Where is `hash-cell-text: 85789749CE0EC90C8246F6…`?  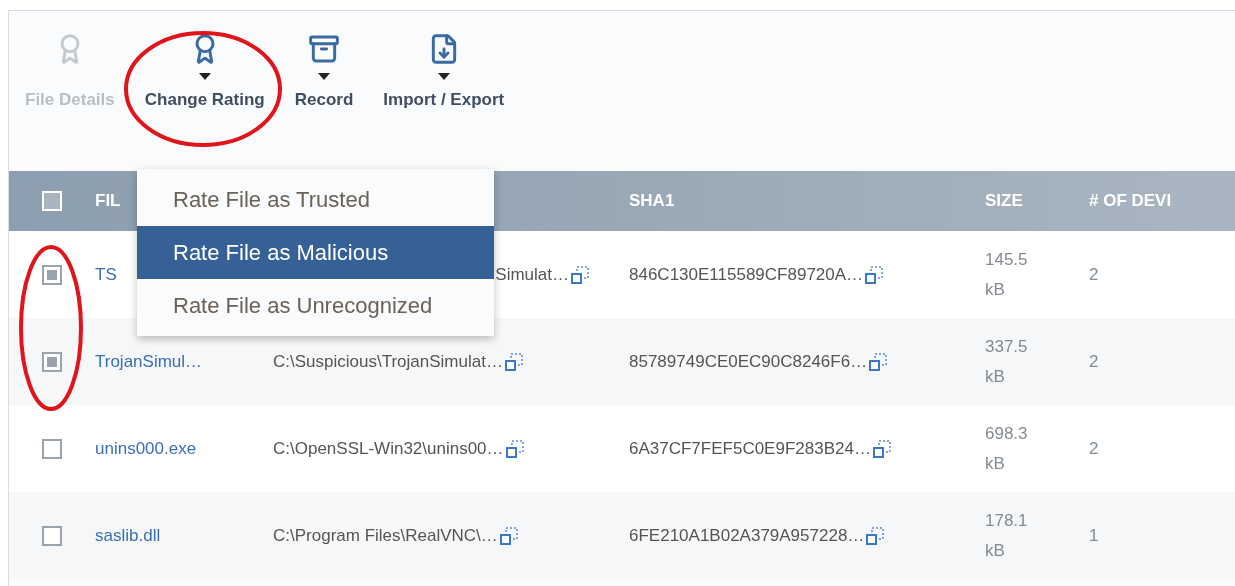 hash-cell-text: 85789749CE0EC90C8246F6… is located at coordinates (748, 361).